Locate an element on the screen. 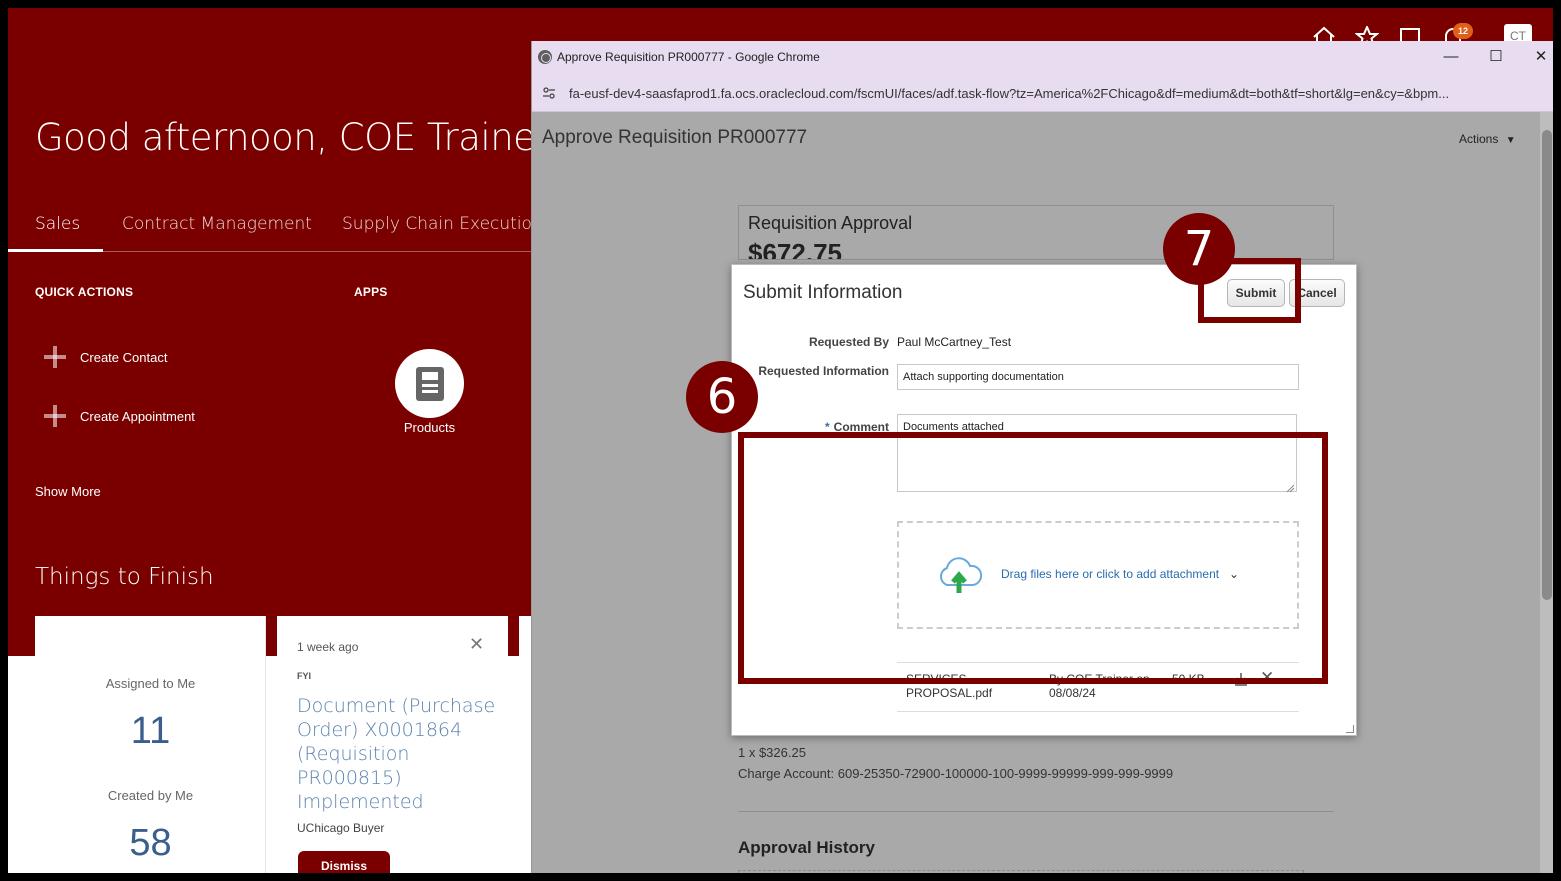 The image size is (1561, 881). apps-heading: APPS is located at coordinates (371, 292).